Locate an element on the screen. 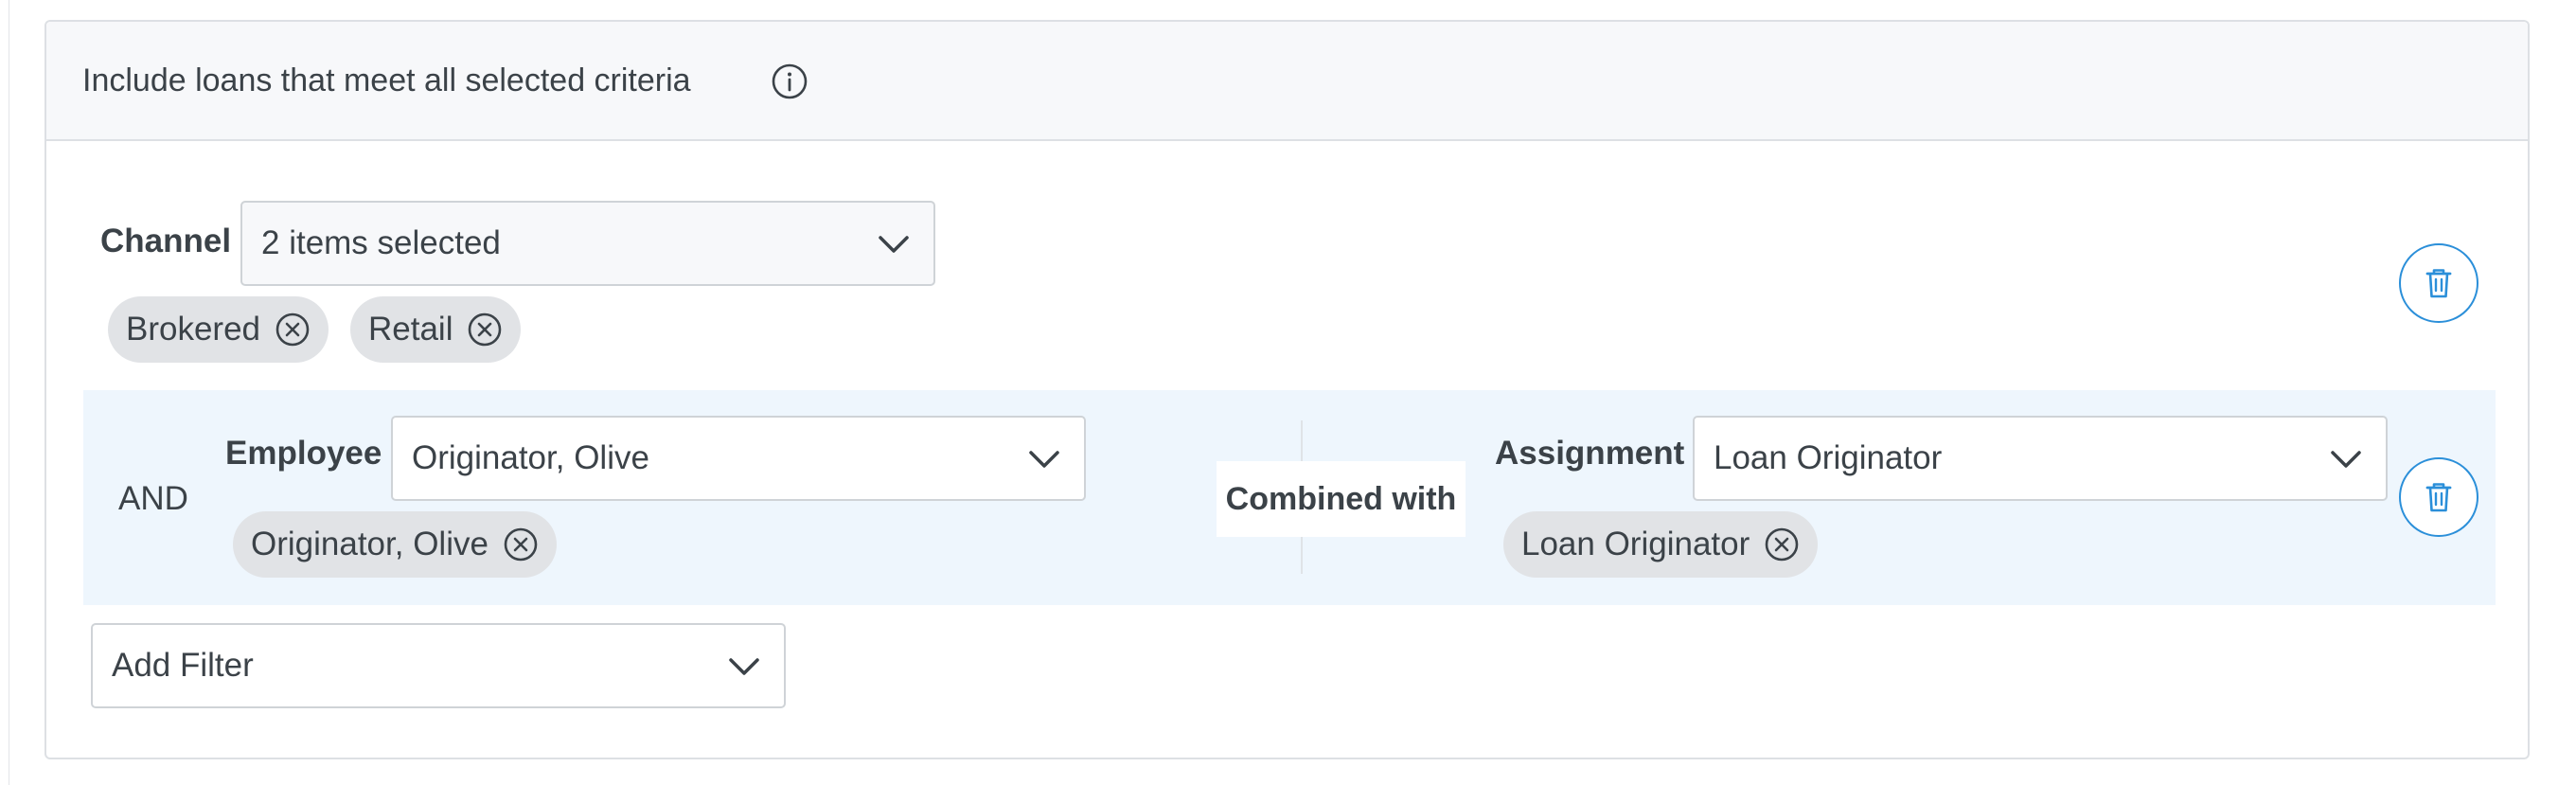  chip-loan-originator: Loan Originator is located at coordinates (1661, 544).